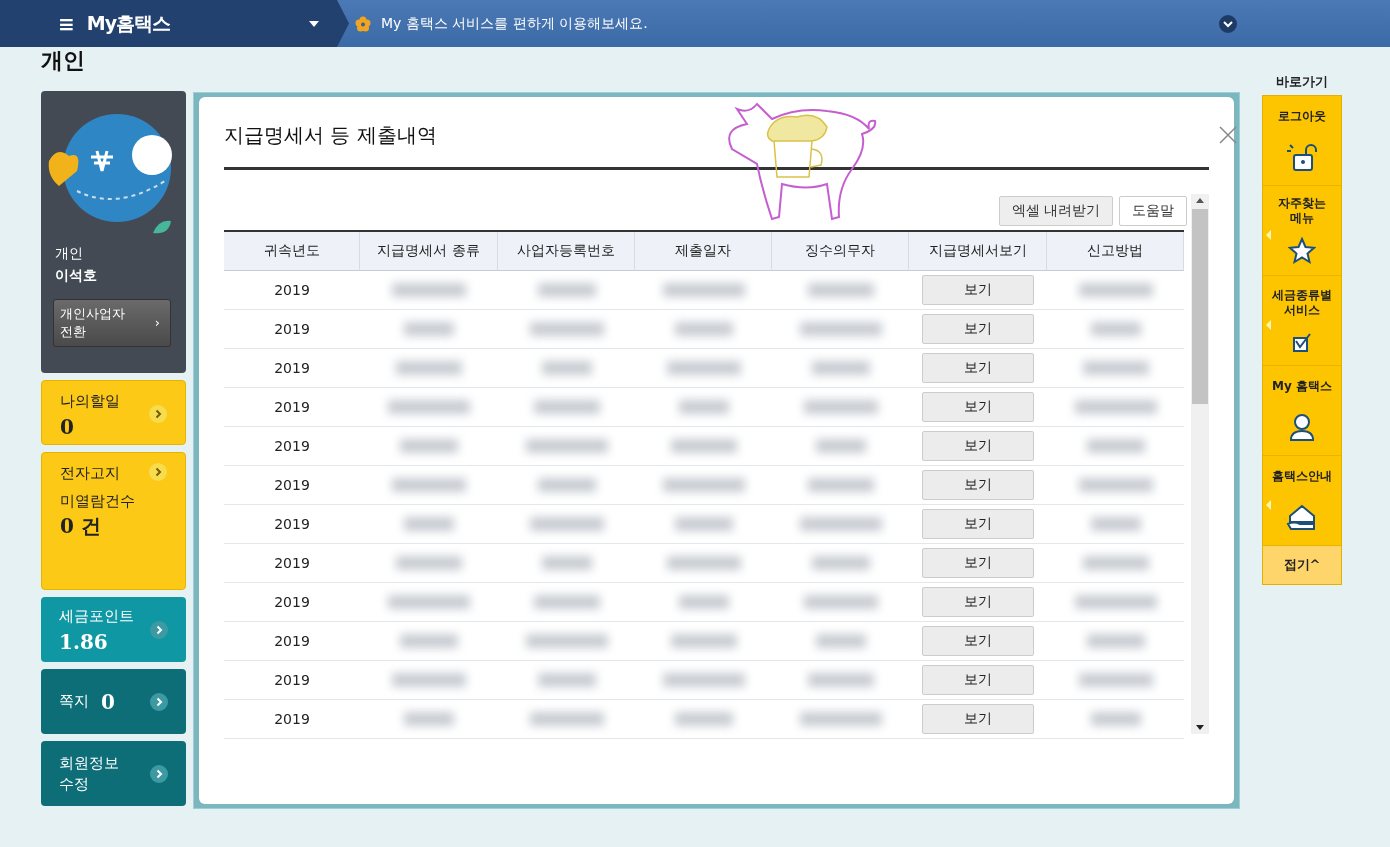 The height and width of the screenshot is (847, 1390). I want to click on scroll-down-icon, so click(1200, 727).